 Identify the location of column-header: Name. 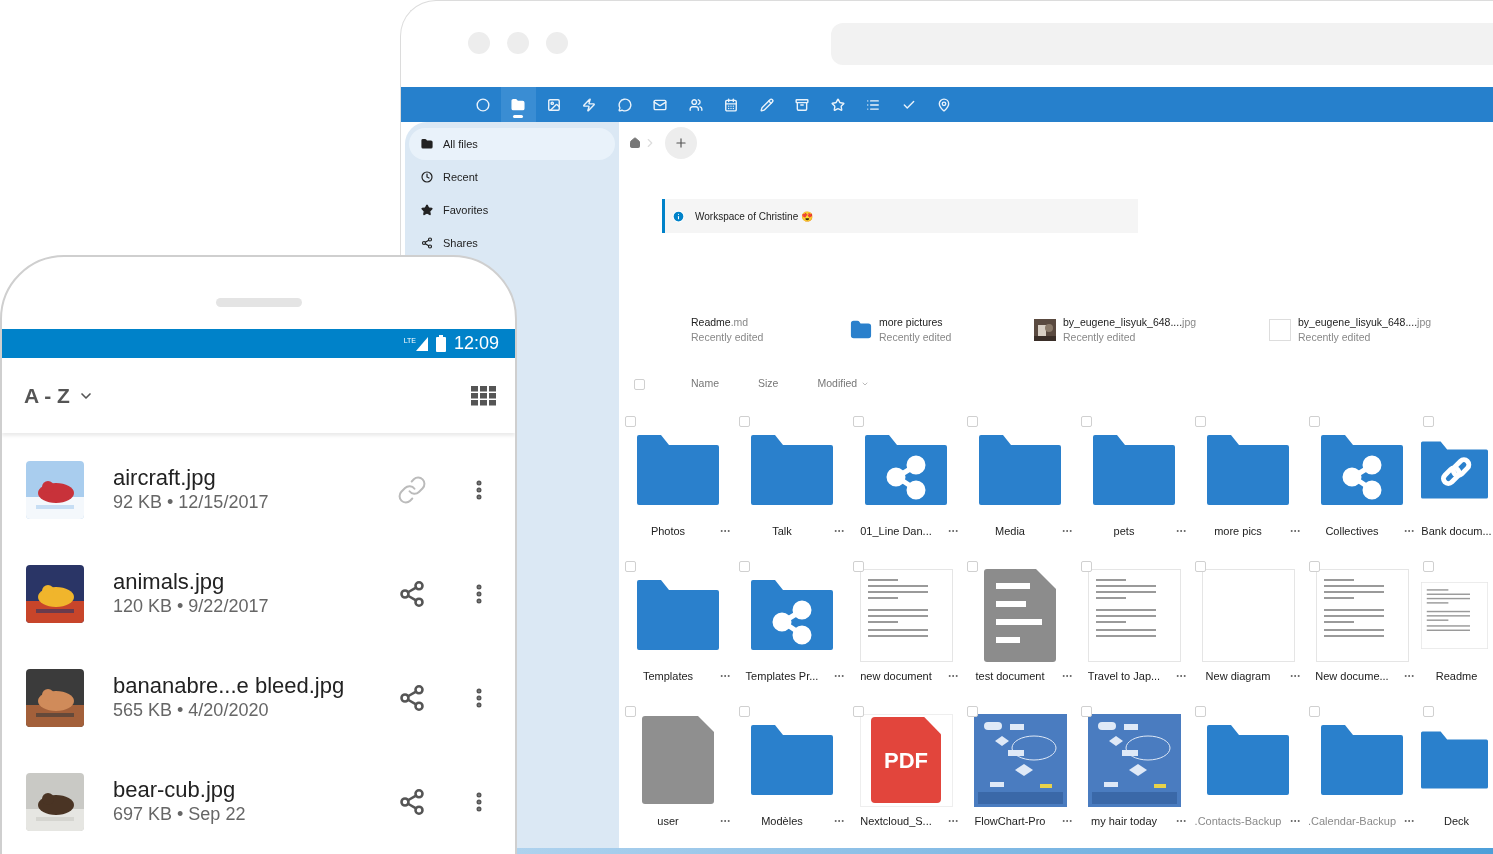
(705, 384).